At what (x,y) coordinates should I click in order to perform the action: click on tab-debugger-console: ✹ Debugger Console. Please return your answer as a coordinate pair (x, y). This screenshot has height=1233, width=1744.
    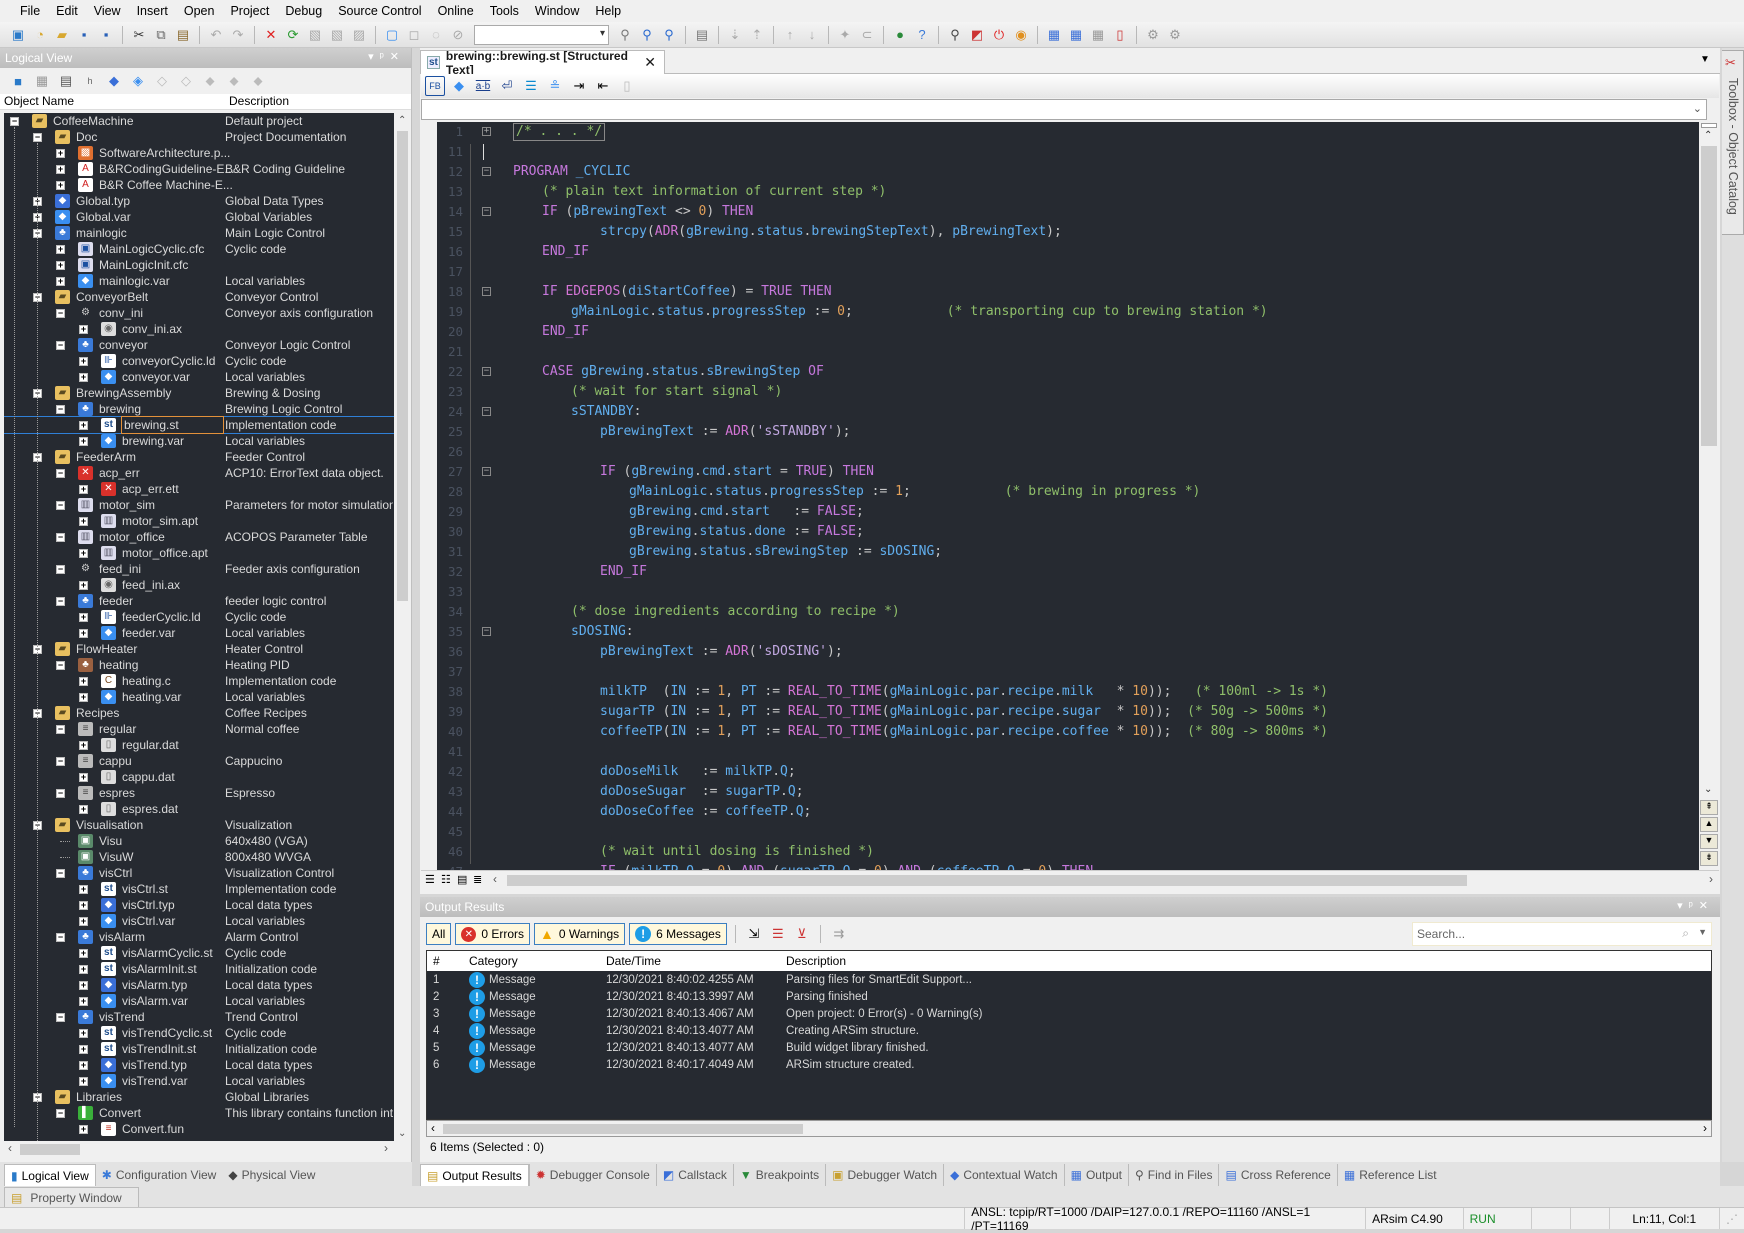
    Looking at the image, I should click on (592, 1175).